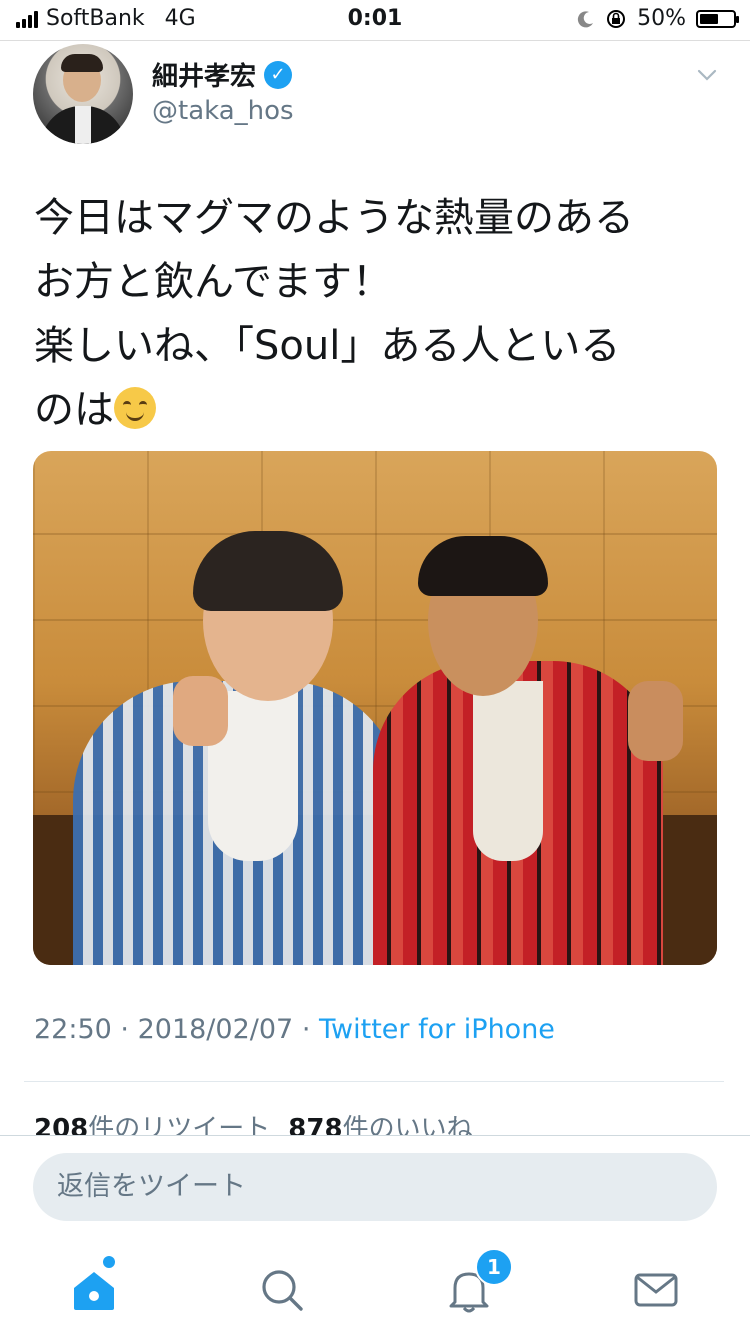 This screenshot has width=750, height=1335. What do you see at coordinates (375, 1235) in the screenshot?
I see `bottom-bar: 返信をツイート 1` at bounding box center [375, 1235].